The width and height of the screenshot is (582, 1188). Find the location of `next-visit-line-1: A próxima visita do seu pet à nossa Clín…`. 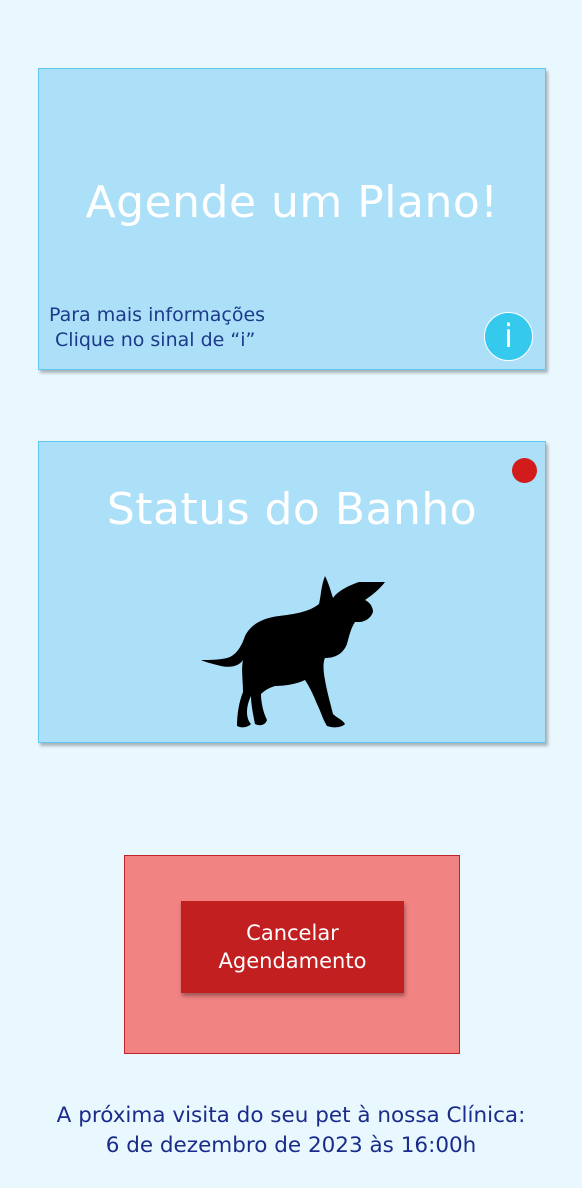

next-visit-line-1: A próxima visita do seu pet à nossa Clín… is located at coordinates (291, 1115).